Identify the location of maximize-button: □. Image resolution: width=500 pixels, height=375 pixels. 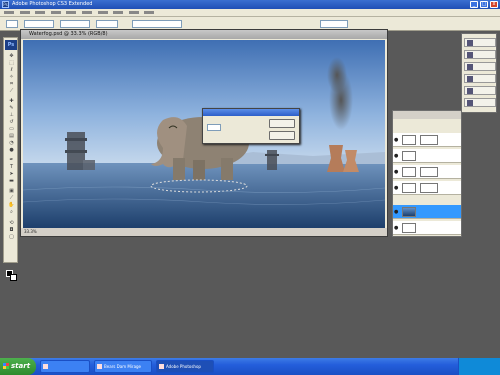
(484, 4).